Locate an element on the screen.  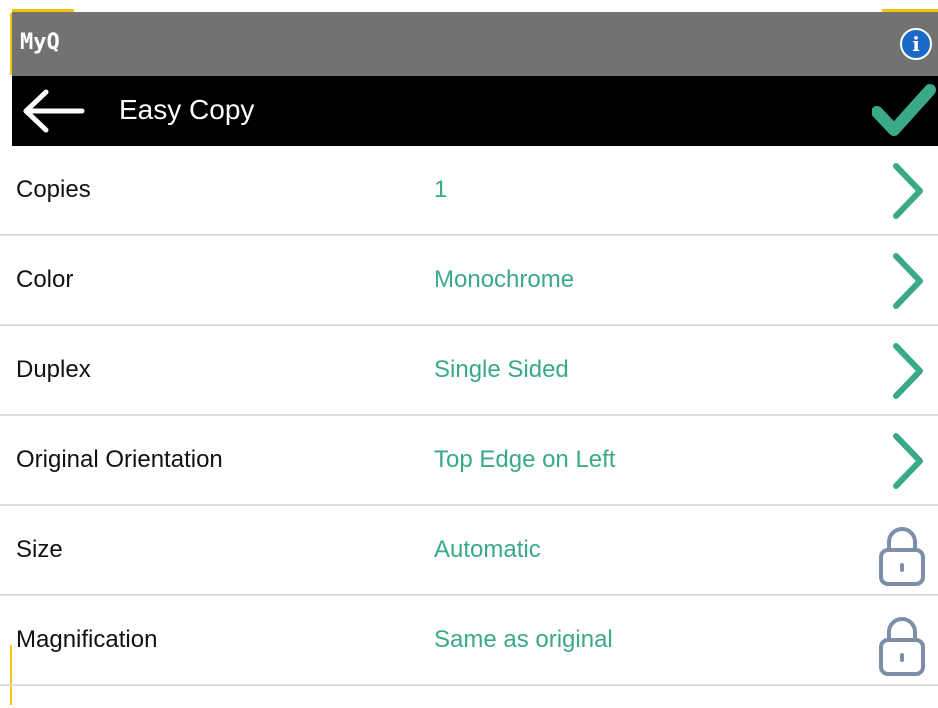
setting-row-original-orientation: Original Orientation Top Edge on Left is located at coordinates (469, 461).